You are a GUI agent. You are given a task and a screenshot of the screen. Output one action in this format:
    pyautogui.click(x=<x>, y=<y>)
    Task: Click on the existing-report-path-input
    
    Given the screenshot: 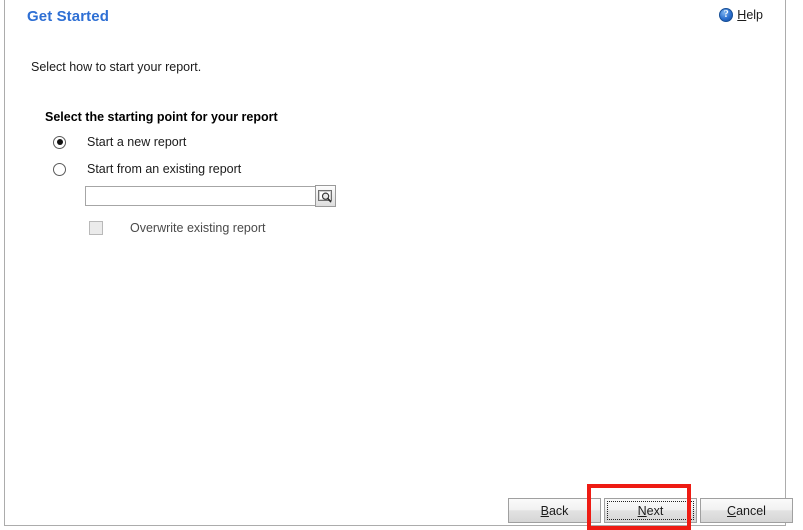 What is the action you would take?
    pyautogui.click(x=200, y=196)
    